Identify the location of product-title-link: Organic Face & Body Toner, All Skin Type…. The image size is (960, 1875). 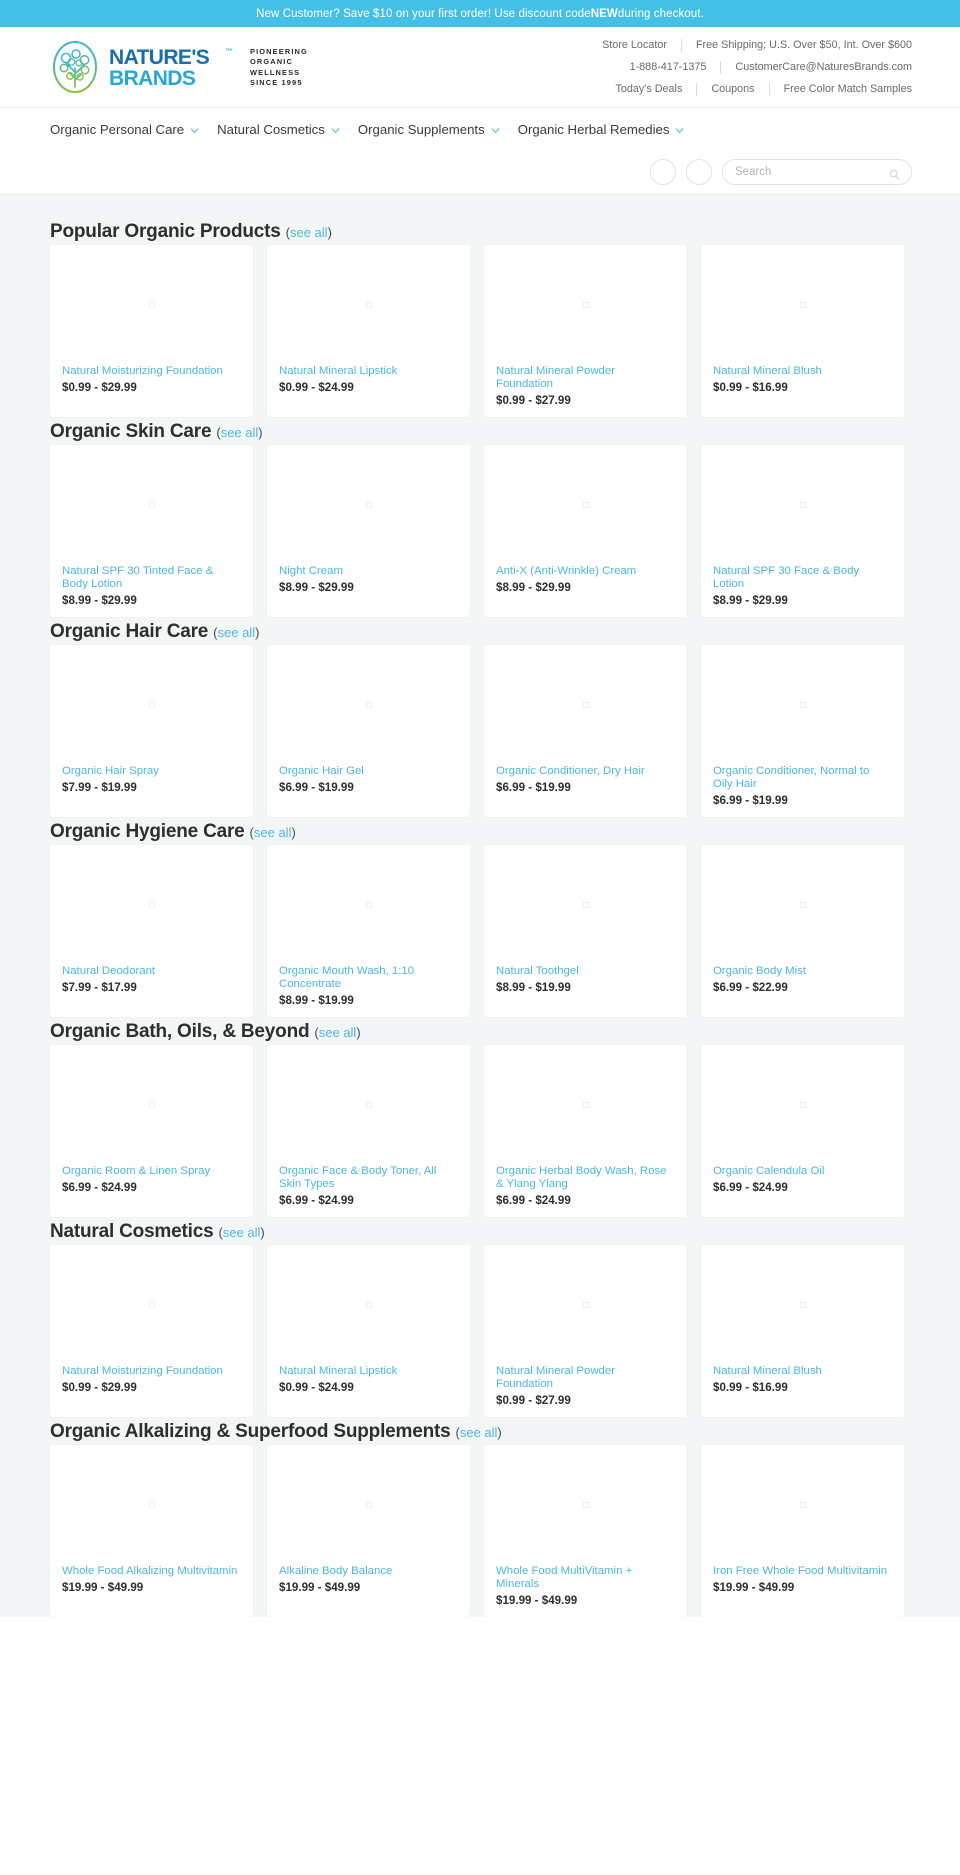
(368, 1178).